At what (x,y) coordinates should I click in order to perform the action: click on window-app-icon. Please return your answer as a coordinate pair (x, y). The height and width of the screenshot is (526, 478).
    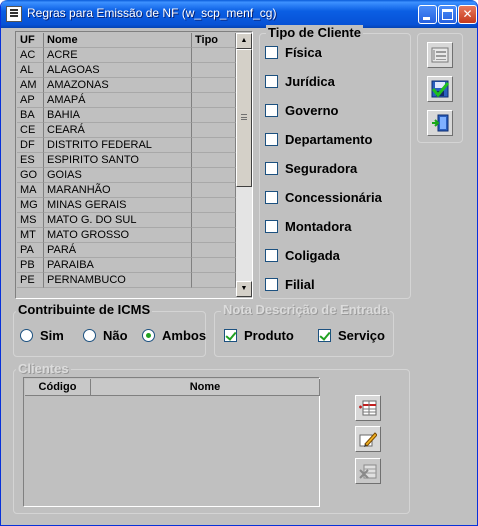
    Looking at the image, I should click on (14, 14).